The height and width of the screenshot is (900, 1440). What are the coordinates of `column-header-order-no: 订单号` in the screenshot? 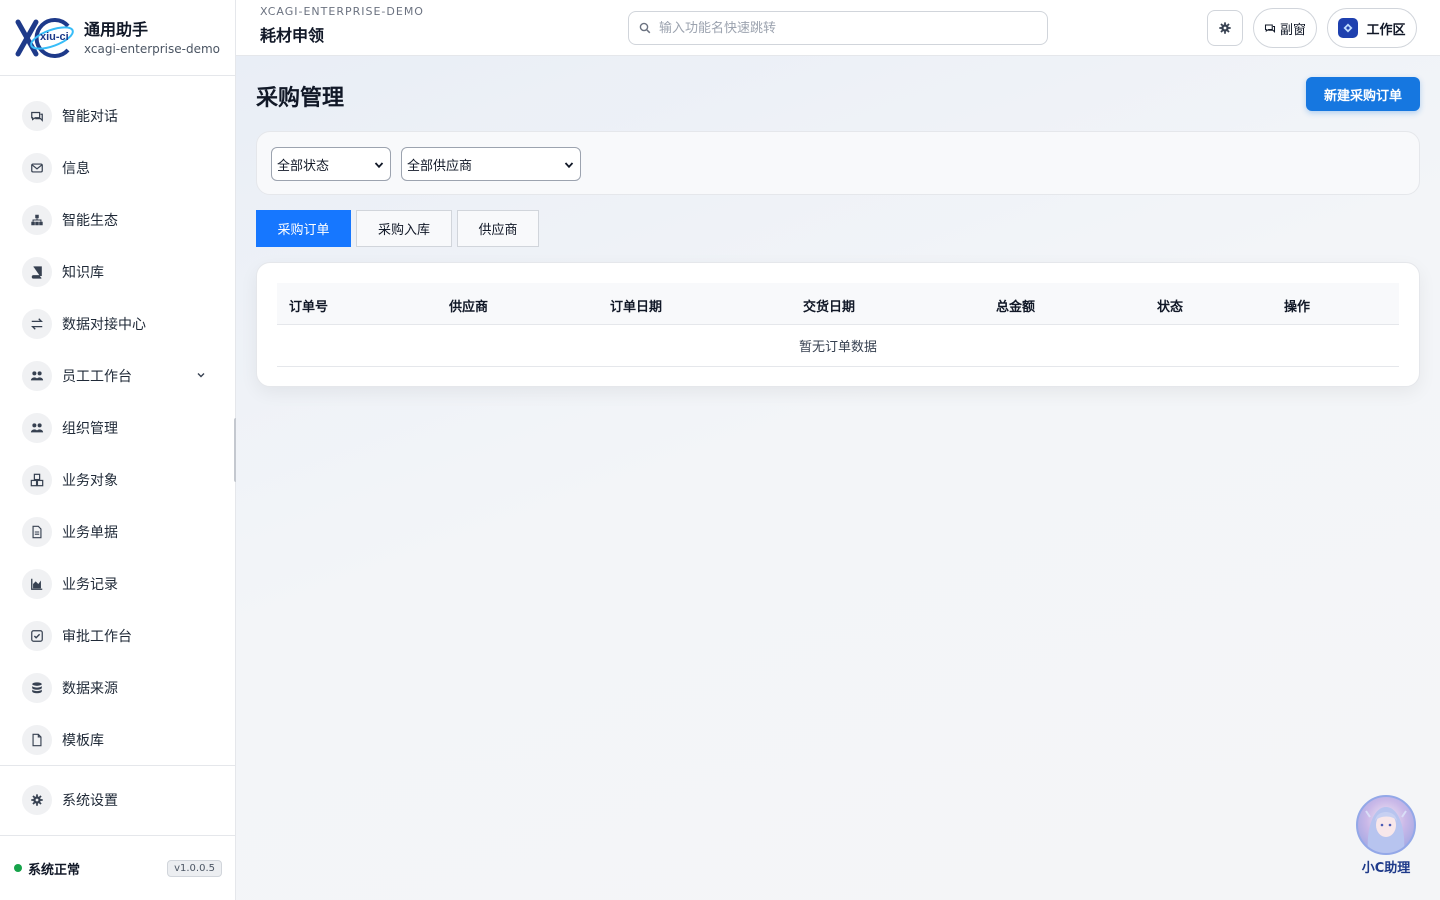 It's located at (309, 307).